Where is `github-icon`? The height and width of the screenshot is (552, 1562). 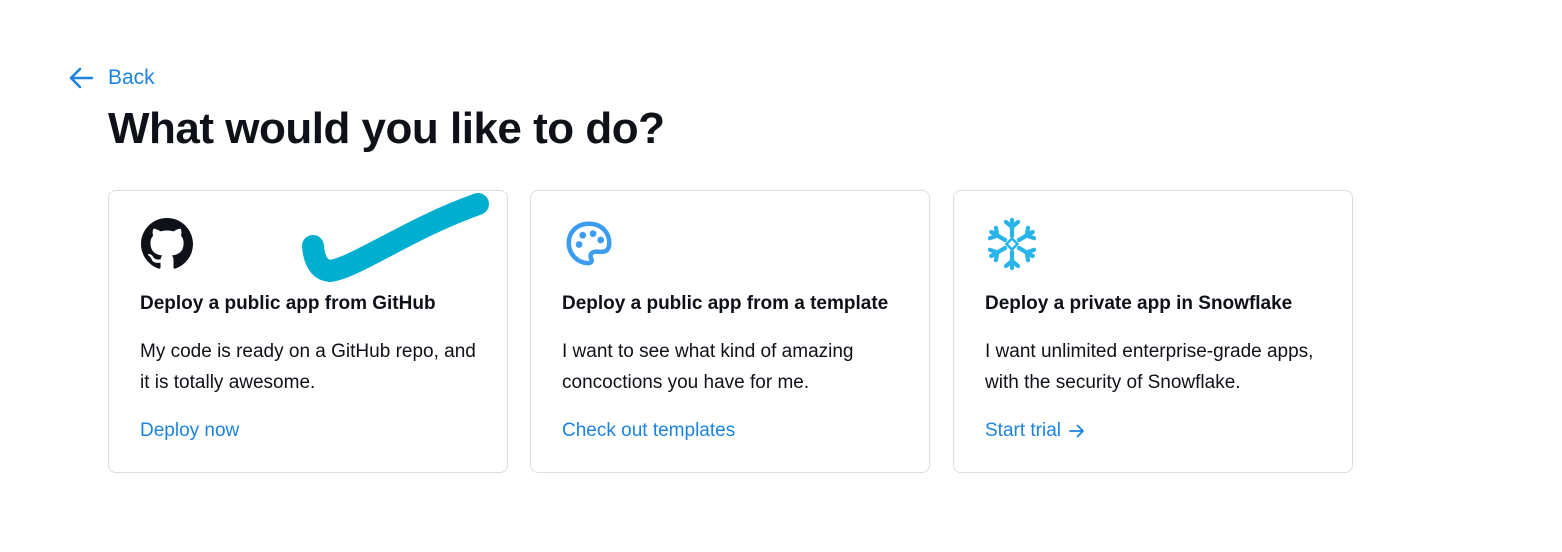 github-icon is located at coordinates (167, 244).